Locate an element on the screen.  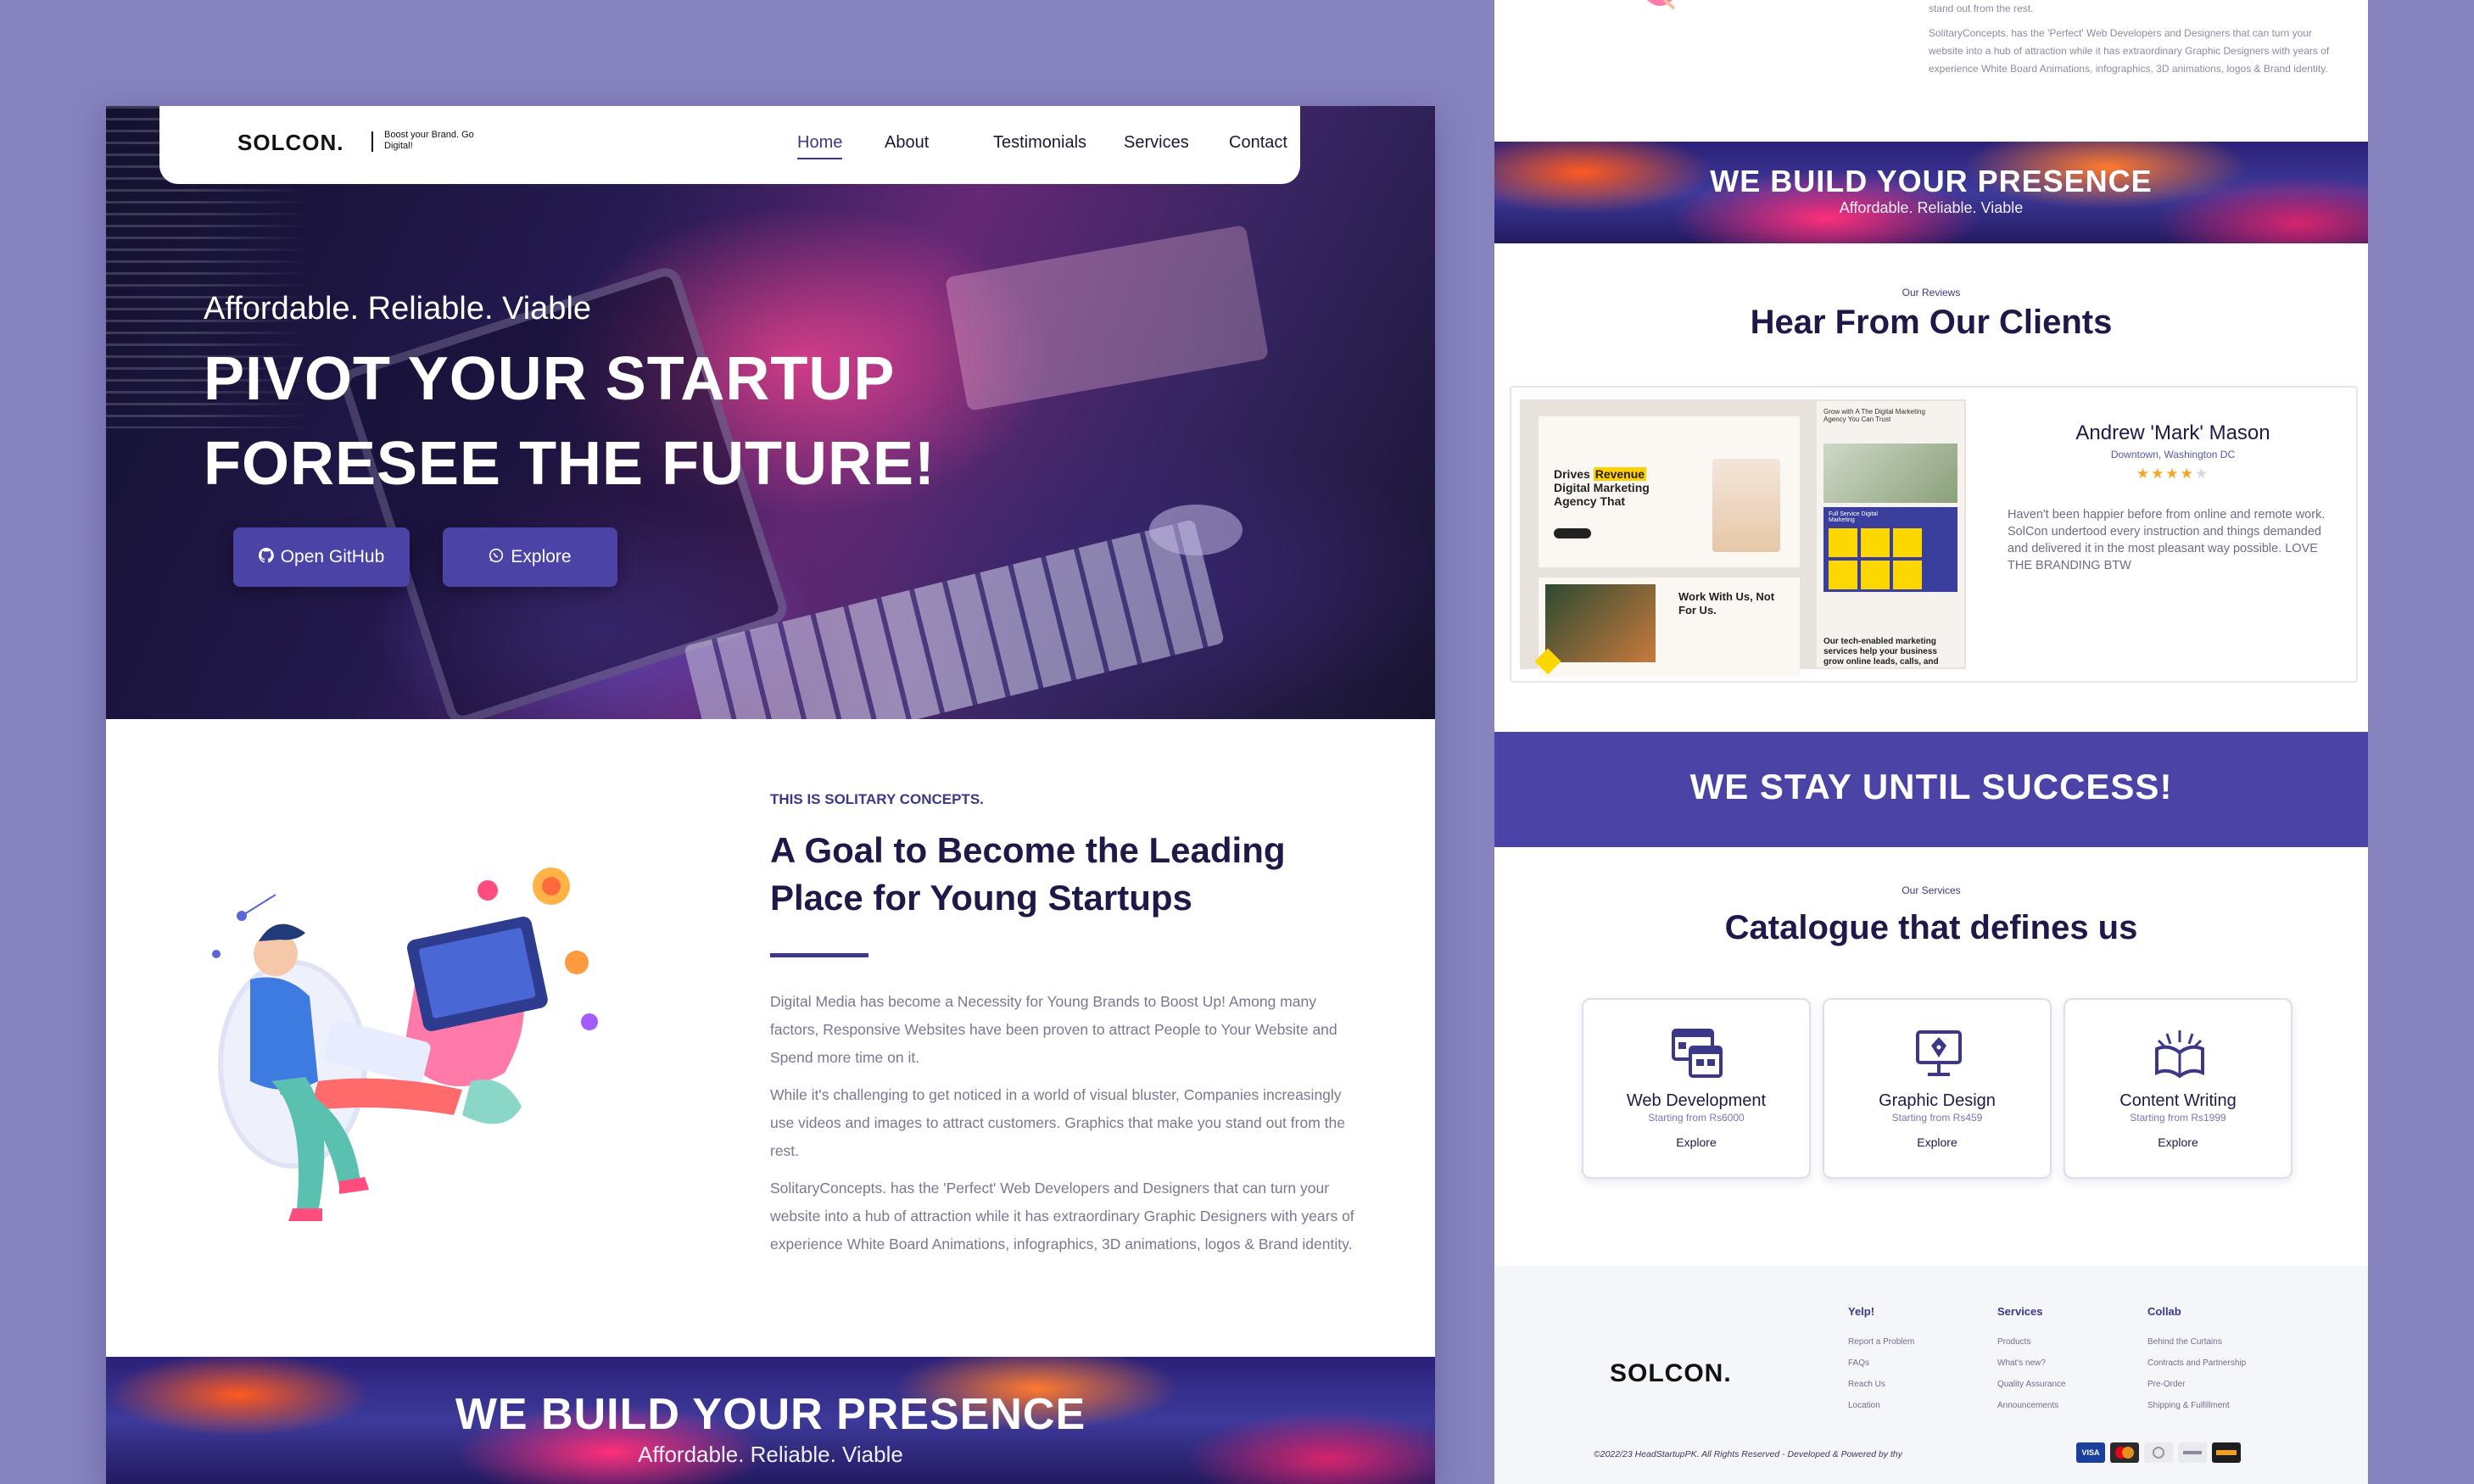
github-icon is located at coordinates (266, 557).